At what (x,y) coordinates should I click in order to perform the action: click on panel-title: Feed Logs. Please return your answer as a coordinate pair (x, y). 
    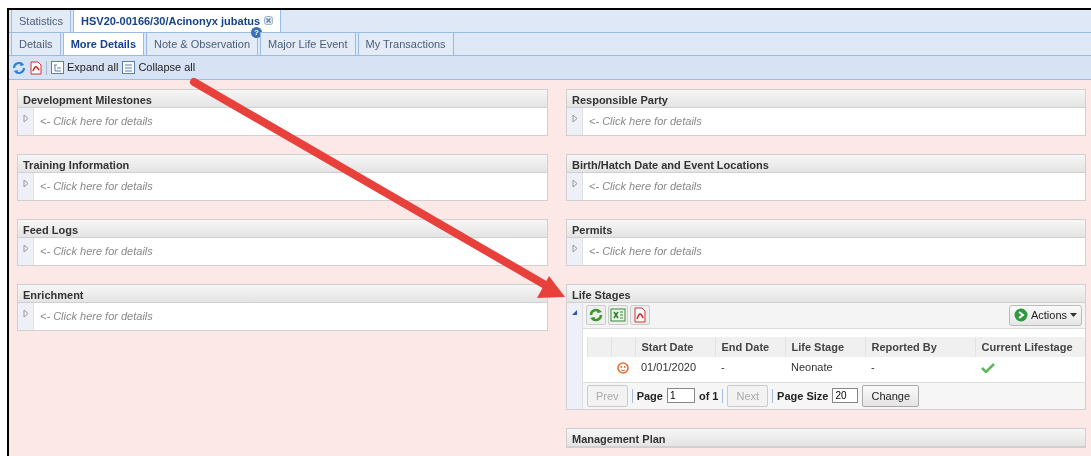
    Looking at the image, I should click on (282, 229).